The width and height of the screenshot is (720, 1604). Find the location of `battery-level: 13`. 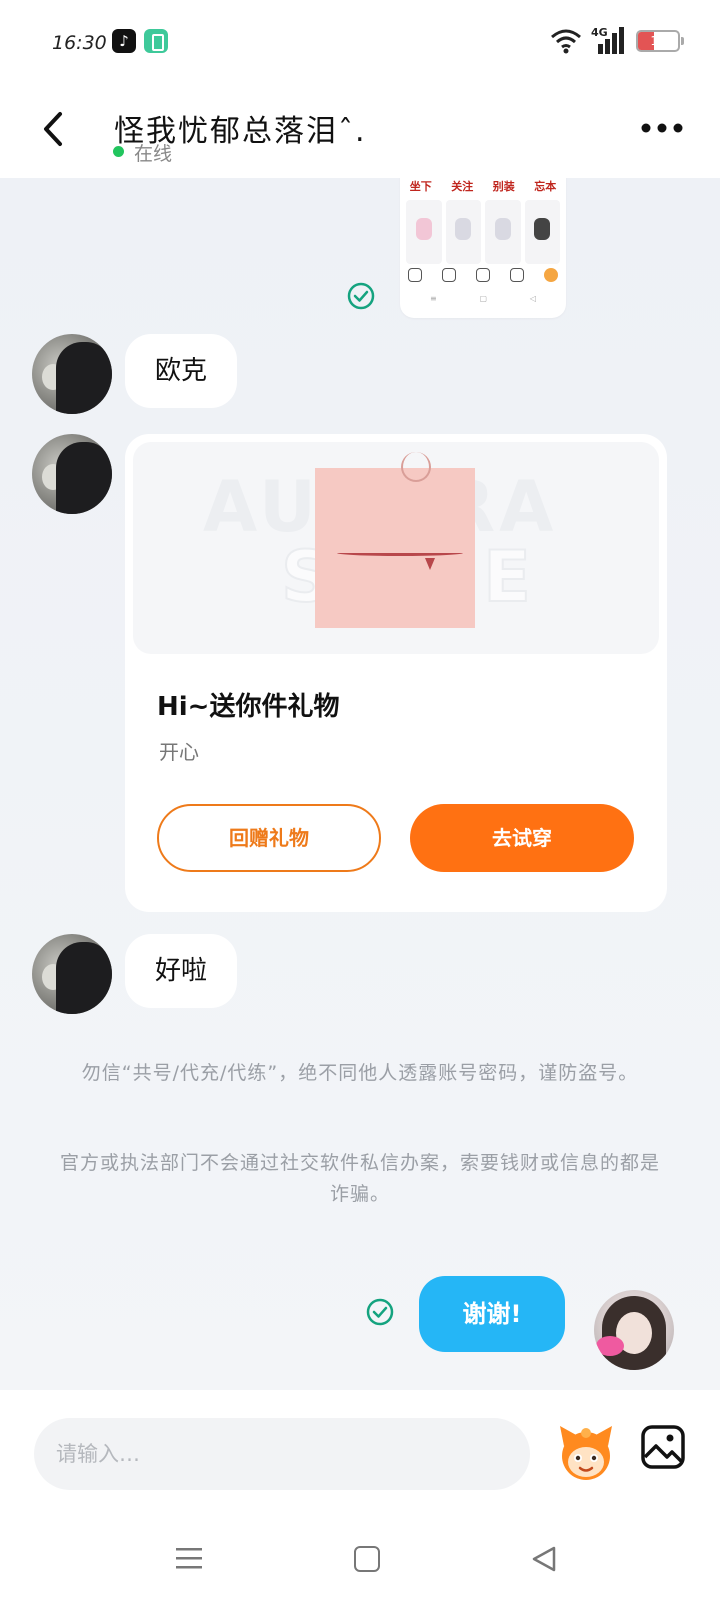

battery-level: 13 is located at coordinates (658, 41).